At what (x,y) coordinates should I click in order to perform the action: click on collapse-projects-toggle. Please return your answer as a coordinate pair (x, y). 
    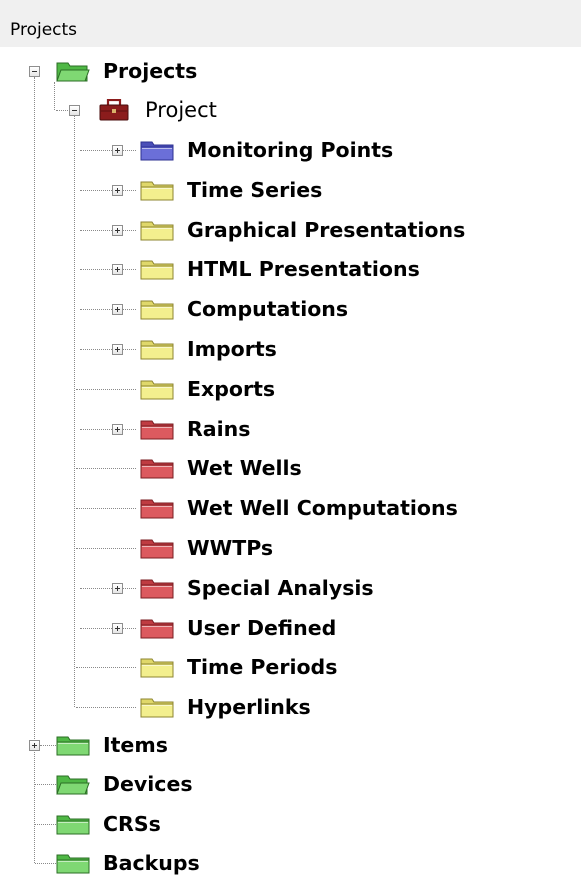
    Looking at the image, I should click on (34, 71).